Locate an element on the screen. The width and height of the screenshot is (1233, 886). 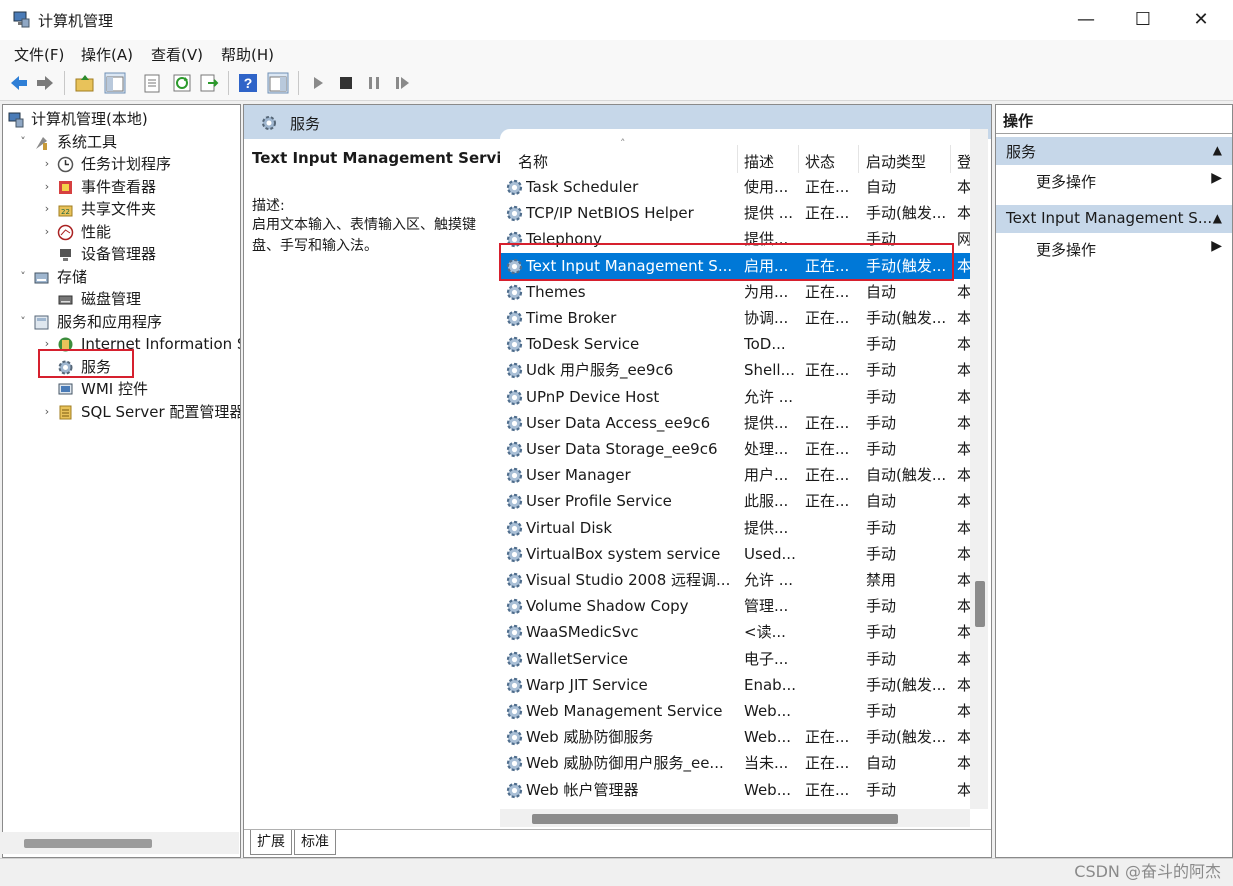
service-row: User Data Storage_ee9c6 处理... 正在... 手动 本 is located at coordinates (735, 449).